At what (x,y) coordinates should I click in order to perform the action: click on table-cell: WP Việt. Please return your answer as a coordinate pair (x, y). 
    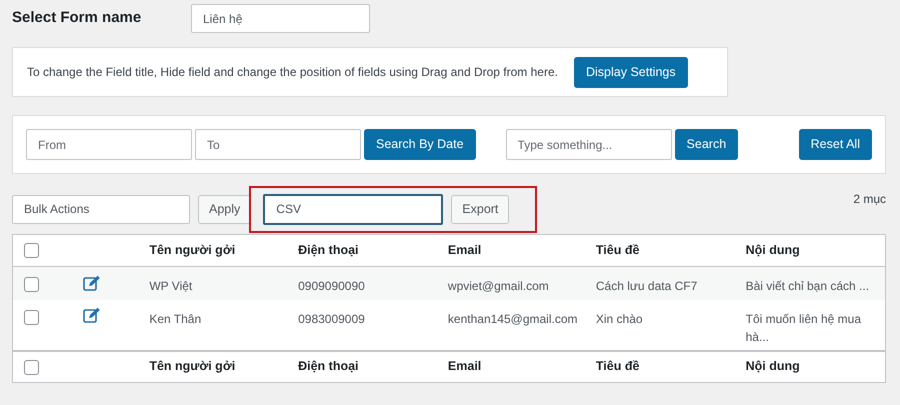
    Looking at the image, I should click on (170, 286).